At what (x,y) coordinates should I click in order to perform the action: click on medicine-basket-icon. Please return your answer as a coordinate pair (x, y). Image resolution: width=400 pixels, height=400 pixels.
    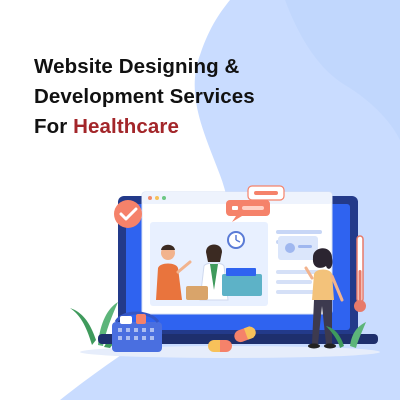
    Looking at the image, I should click on (137, 331).